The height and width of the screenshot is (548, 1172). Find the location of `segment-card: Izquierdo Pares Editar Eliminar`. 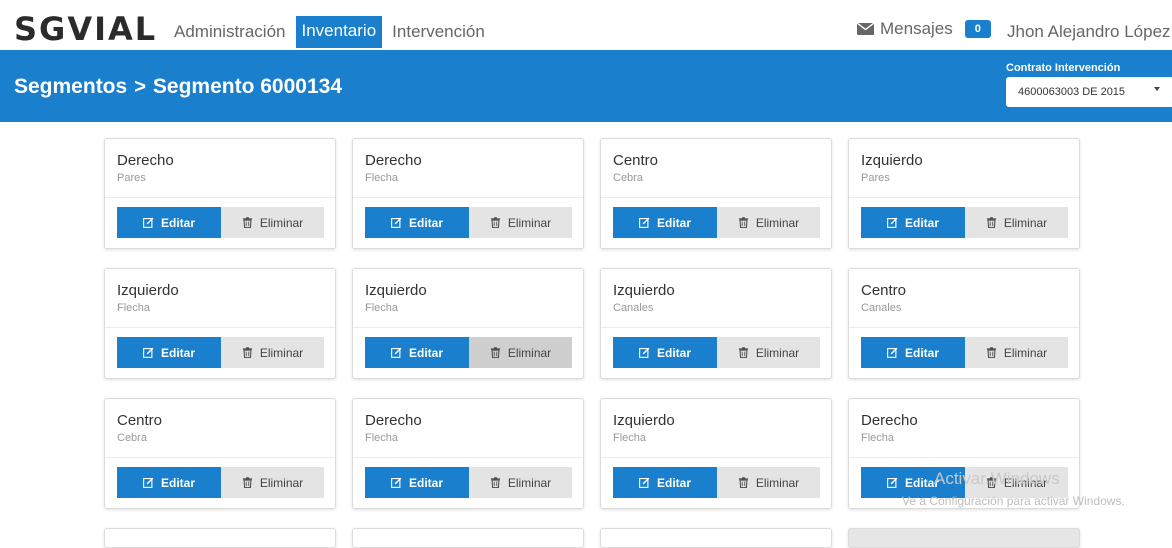

segment-card: Izquierdo Pares Editar Eliminar is located at coordinates (964, 193).